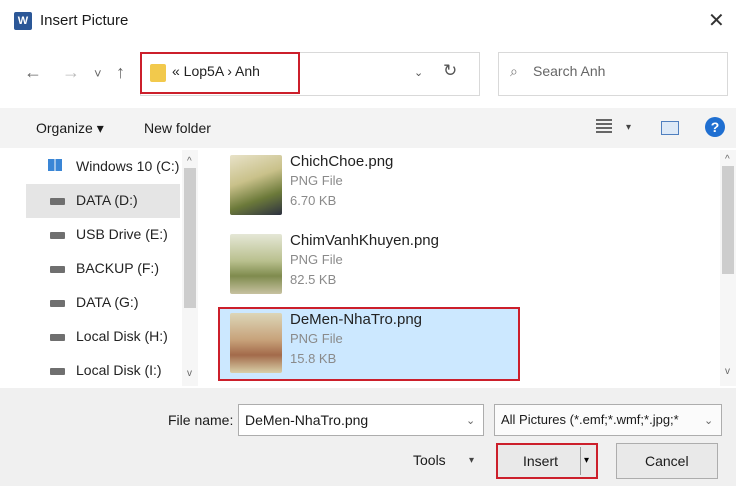 The height and width of the screenshot is (486, 736). Describe the element at coordinates (342, 161) in the screenshot. I see `file-name: ChichChoe.png` at that location.